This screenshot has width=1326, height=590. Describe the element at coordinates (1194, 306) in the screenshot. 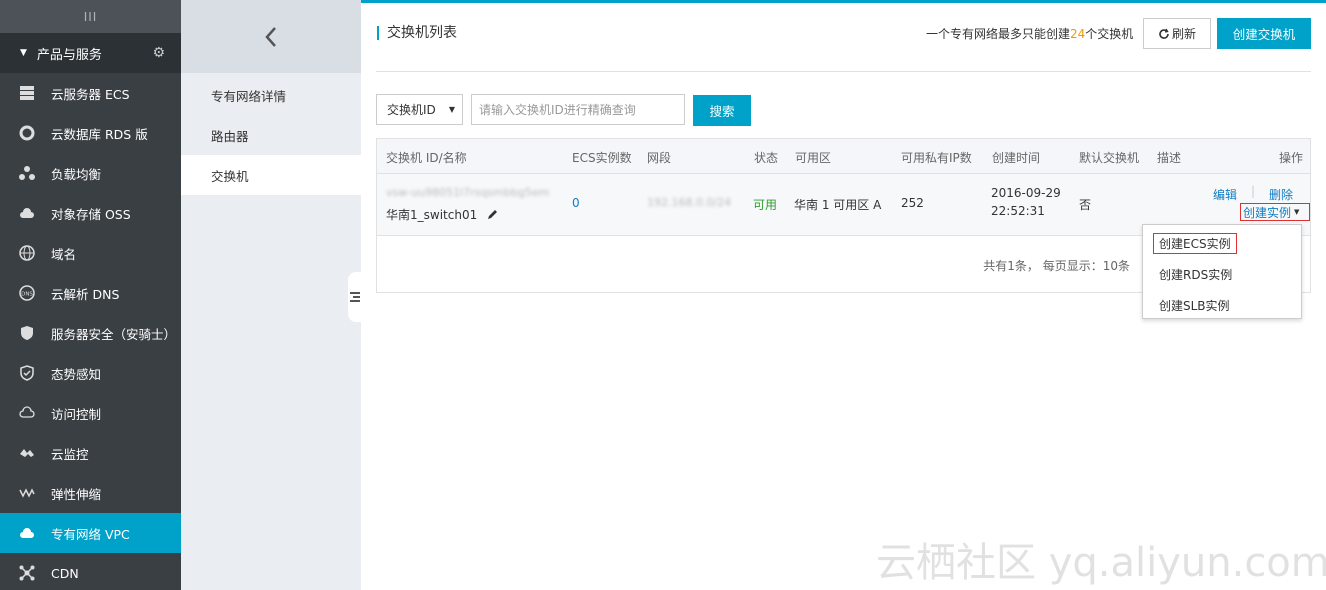

I see `menu-item-label: 创建SLB实例` at that location.